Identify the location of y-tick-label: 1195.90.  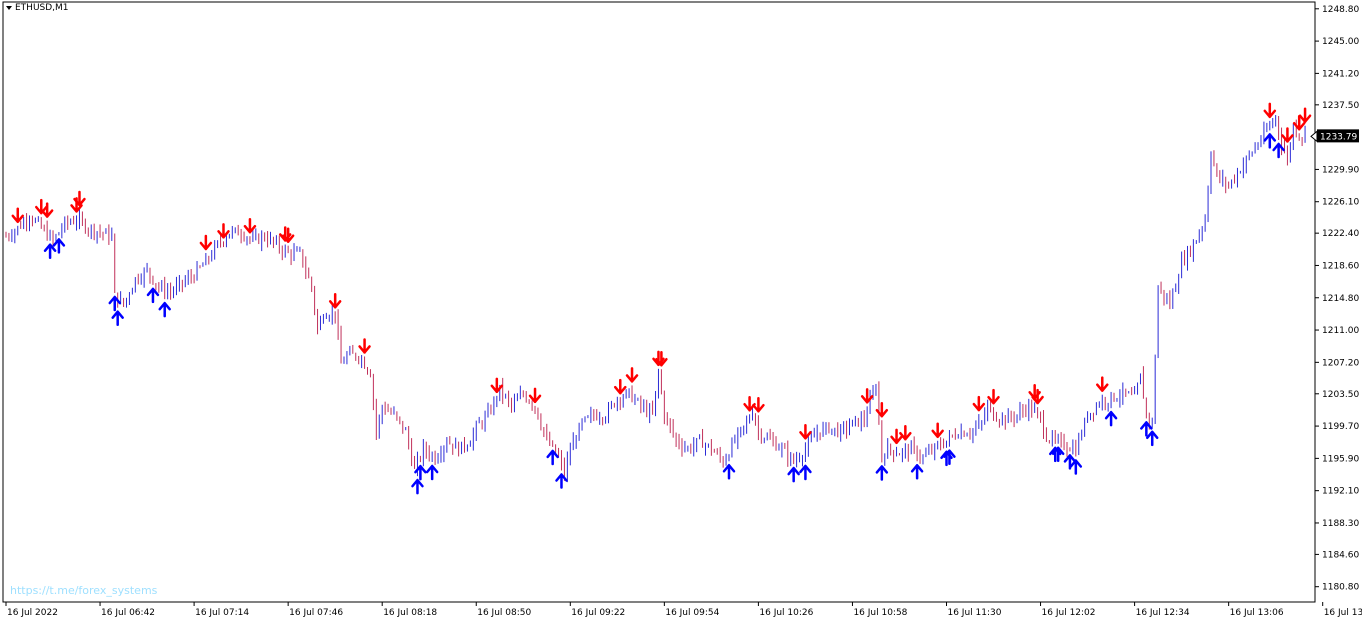
(1340, 459).